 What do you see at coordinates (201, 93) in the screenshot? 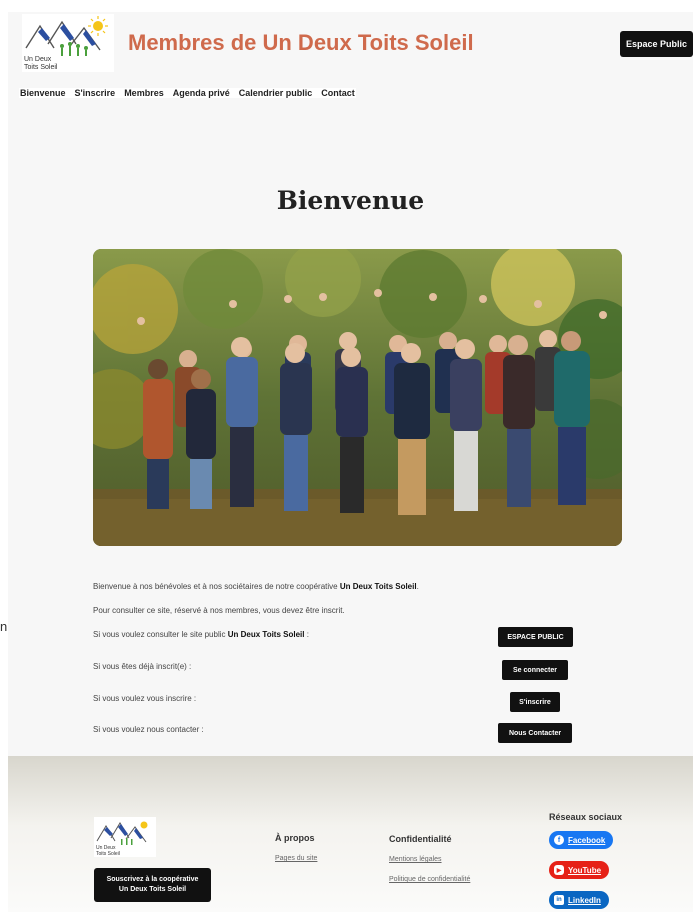
I see `nav-item-agenda-prive: Agenda privé` at bounding box center [201, 93].